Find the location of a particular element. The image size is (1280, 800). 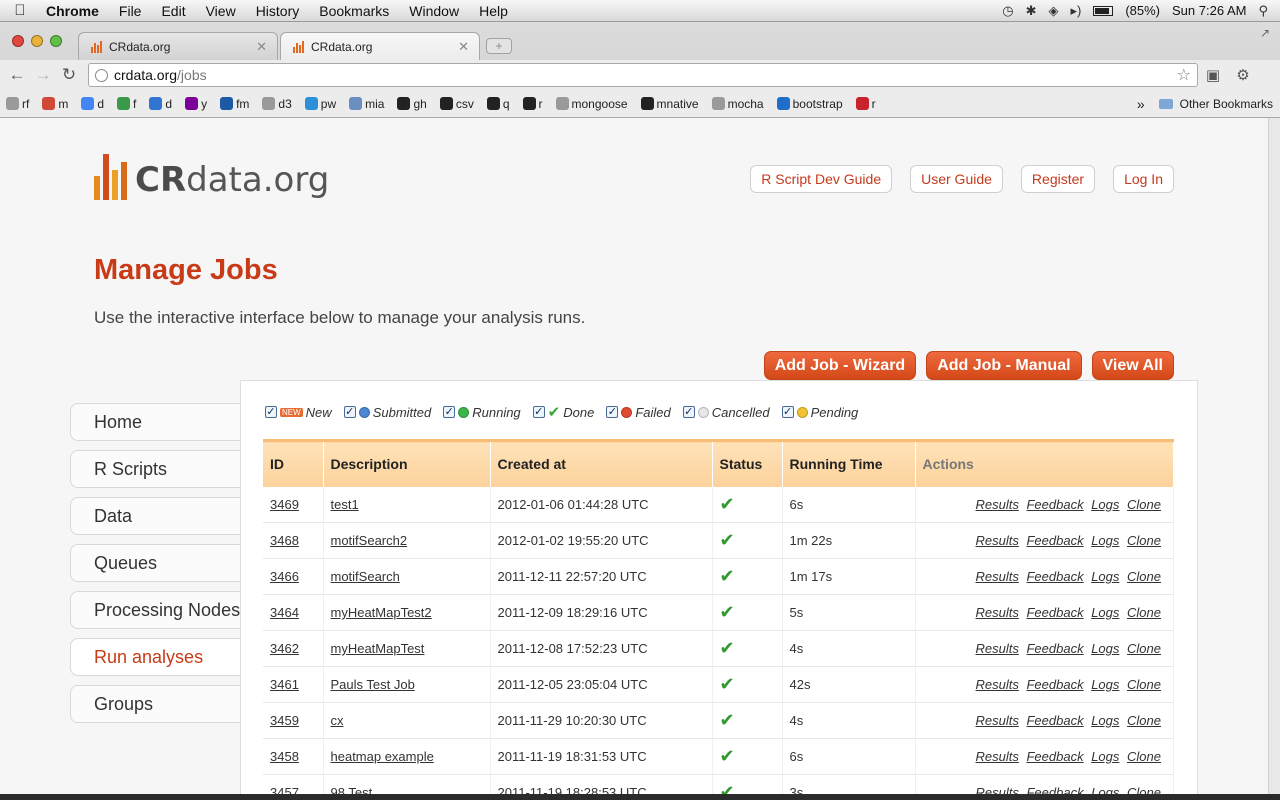

header-running-time: Running Time is located at coordinates (849, 463).